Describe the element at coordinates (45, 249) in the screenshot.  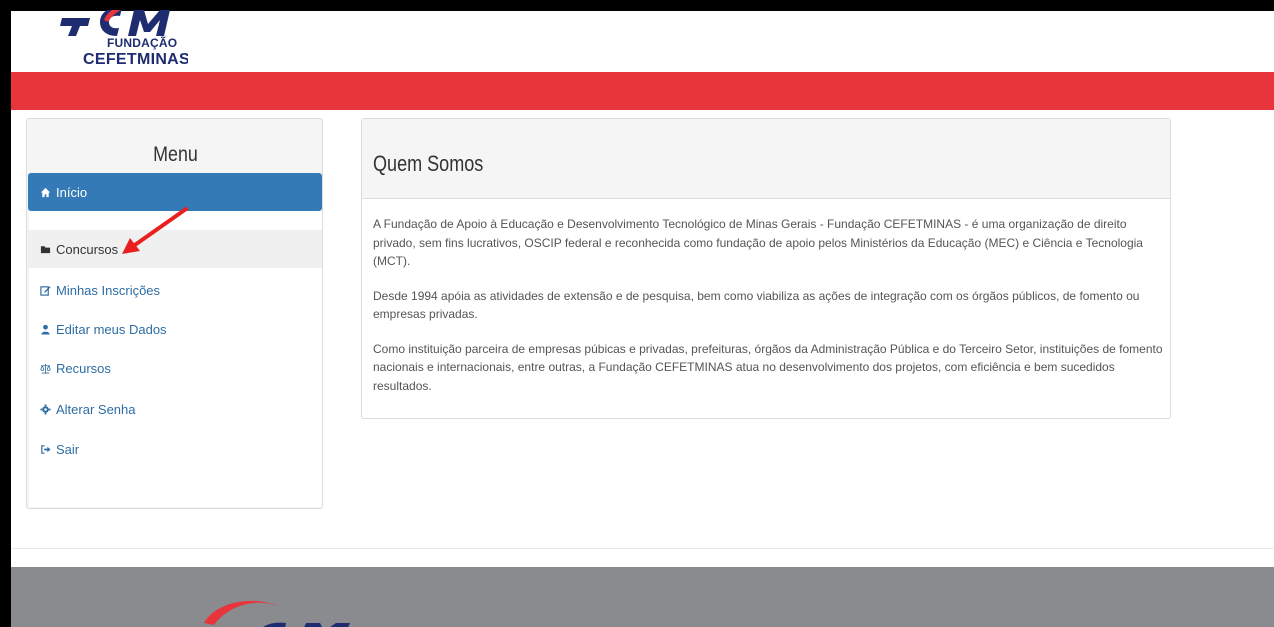
I see `folder-icon` at that location.